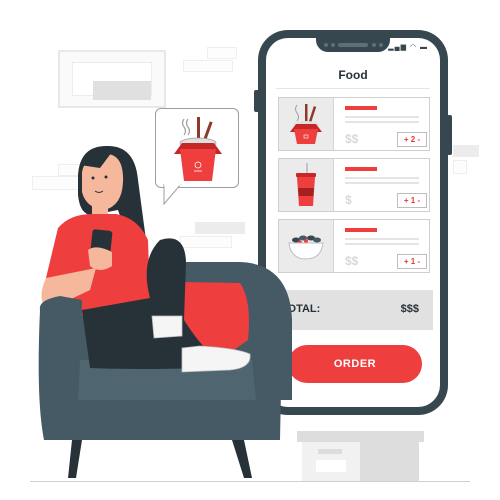  What do you see at coordinates (175, 420) in the screenshot?
I see `chair-front` at bounding box center [175, 420].